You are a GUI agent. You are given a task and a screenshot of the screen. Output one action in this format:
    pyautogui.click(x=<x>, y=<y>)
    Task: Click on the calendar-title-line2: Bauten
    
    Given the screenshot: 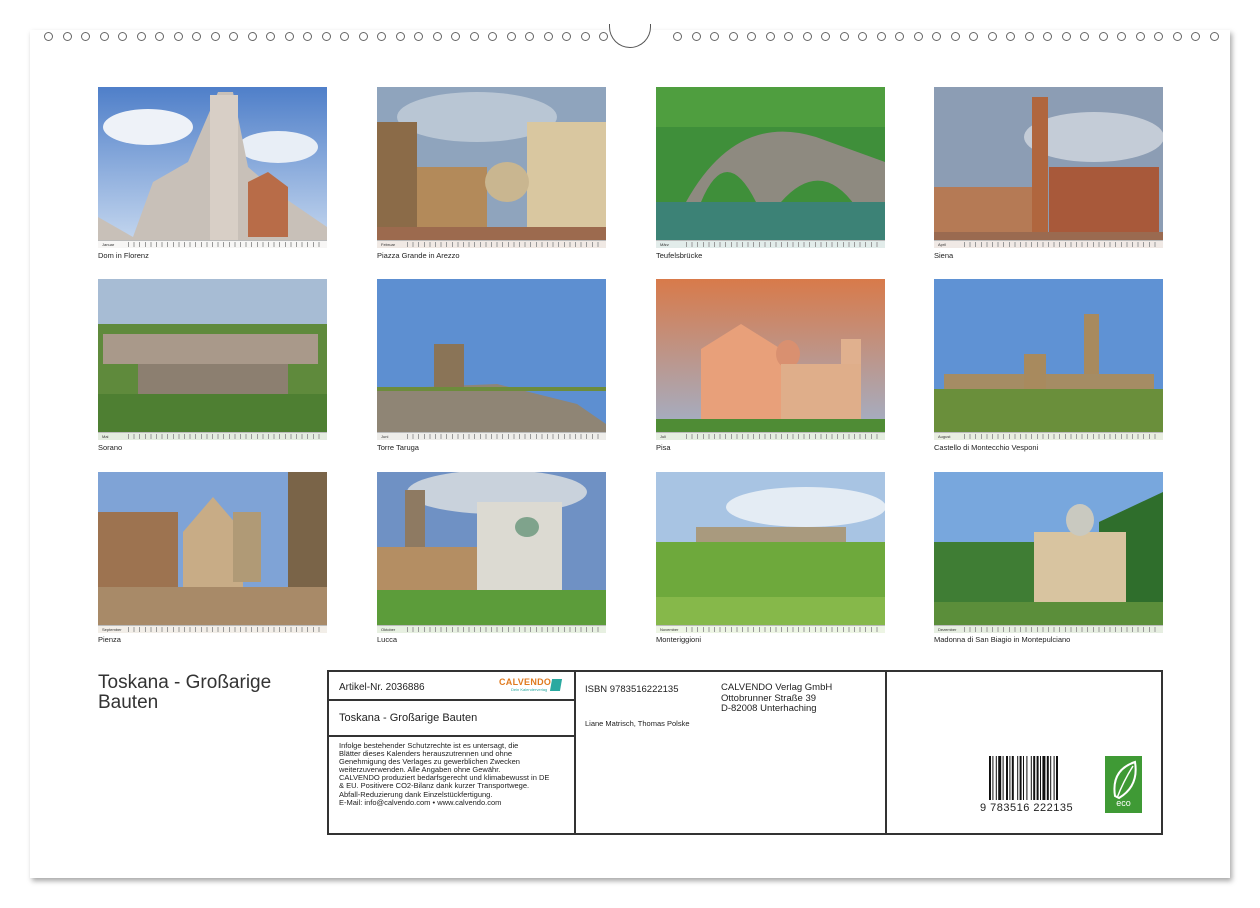 What is the action you would take?
    pyautogui.click(x=128, y=702)
    